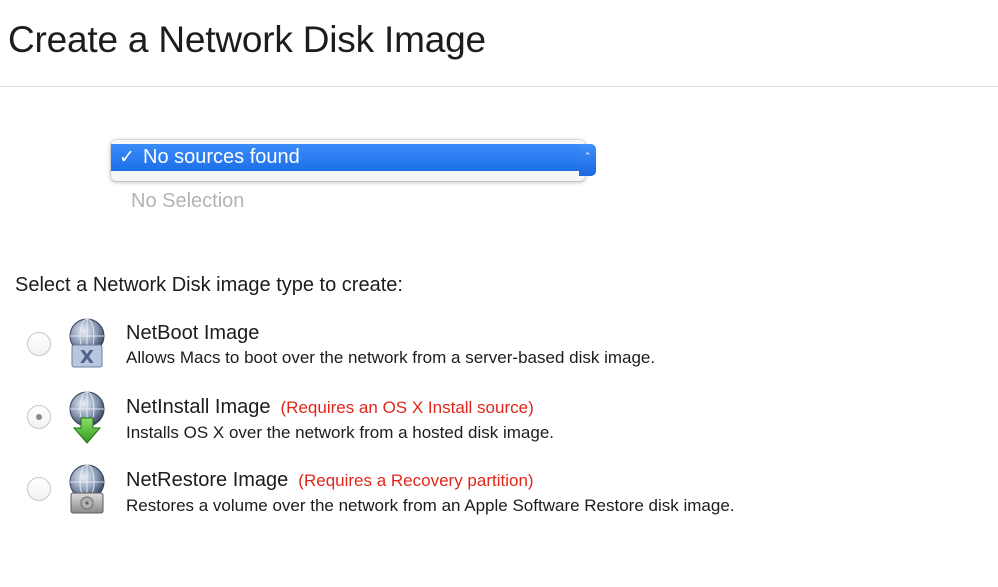 This screenshot has width=998, height=587. Describe the element at coordinates (188, 201) in the screenshot. I see `menu-item-no-selection: No Selection` at that location.